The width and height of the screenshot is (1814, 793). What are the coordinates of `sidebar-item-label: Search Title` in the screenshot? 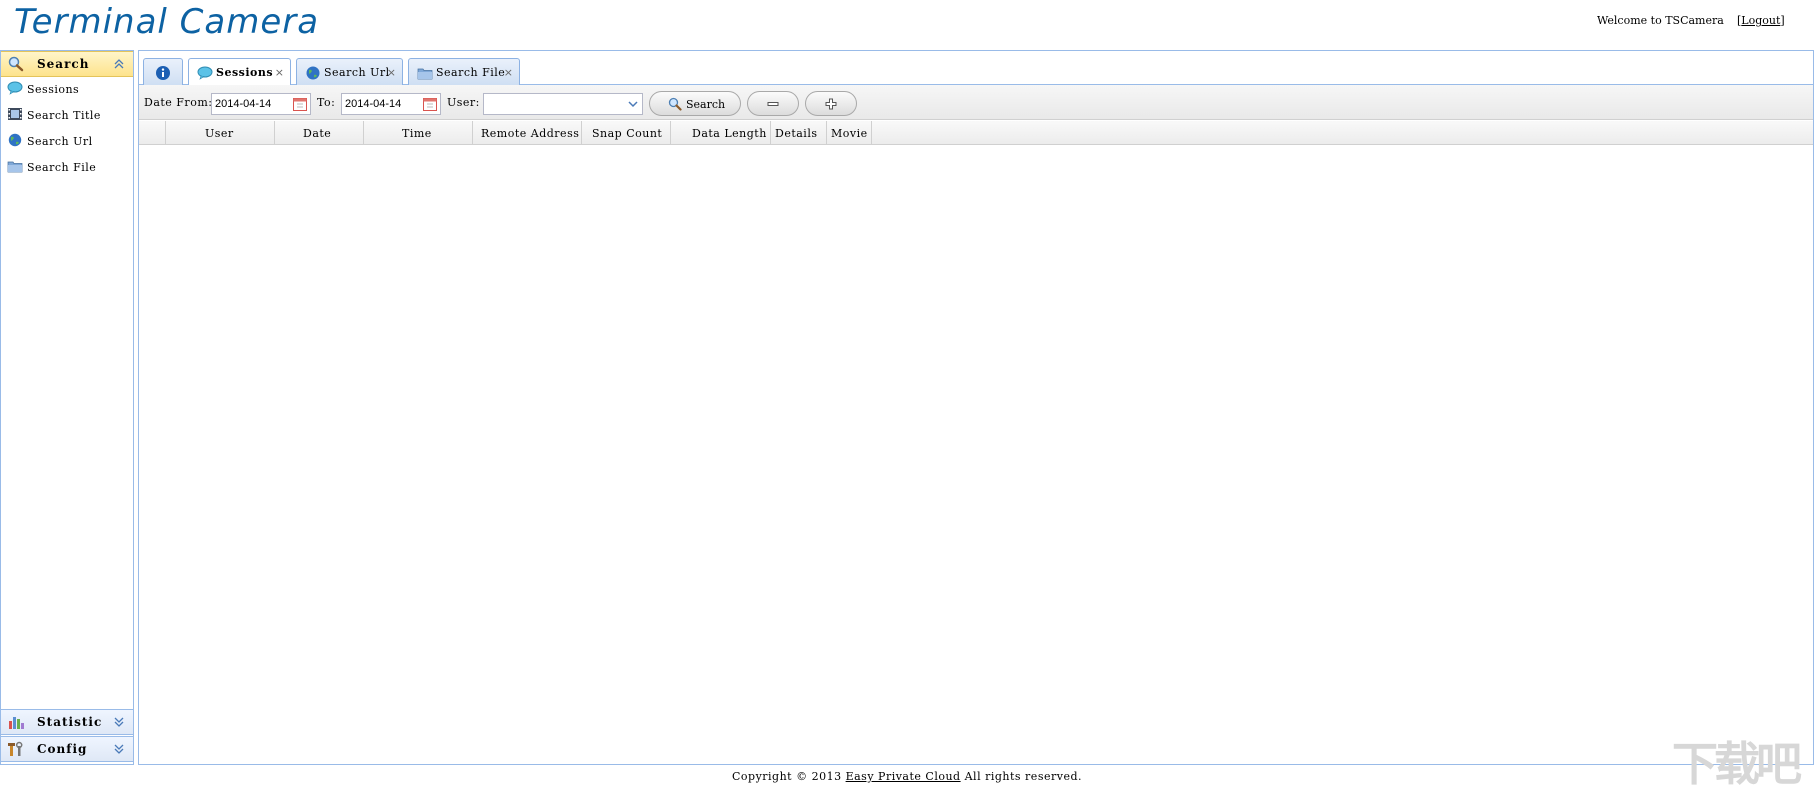 It's located at (64, 115).